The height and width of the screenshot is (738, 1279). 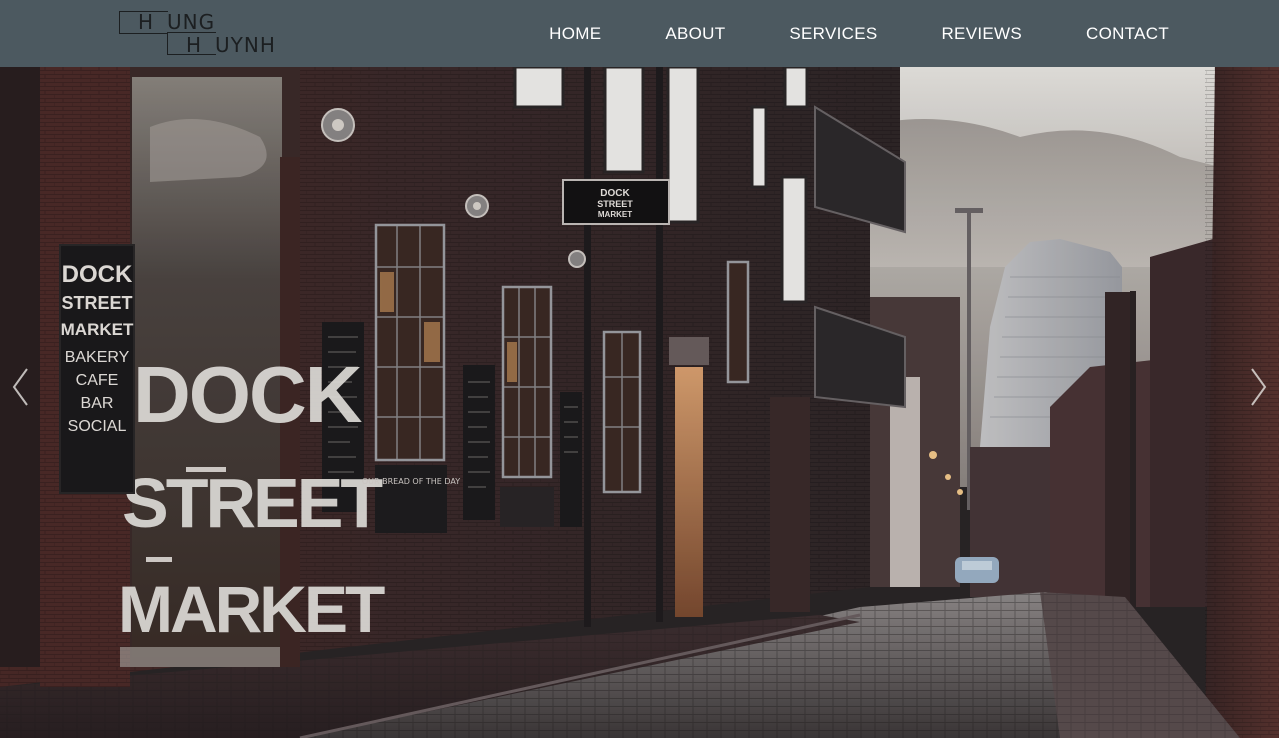 What do you see at coordinates (981, 34) in the screenshot?
I see `nav-reviews-link: REVIEWS` at bounding box center [981, 34].